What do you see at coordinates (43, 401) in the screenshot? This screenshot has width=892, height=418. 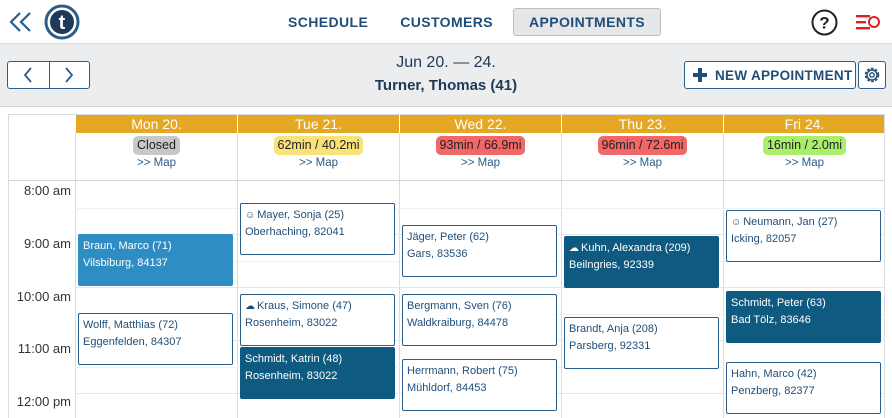 I see `time-label: 12:00 pm` at bounding box center [43, 401].